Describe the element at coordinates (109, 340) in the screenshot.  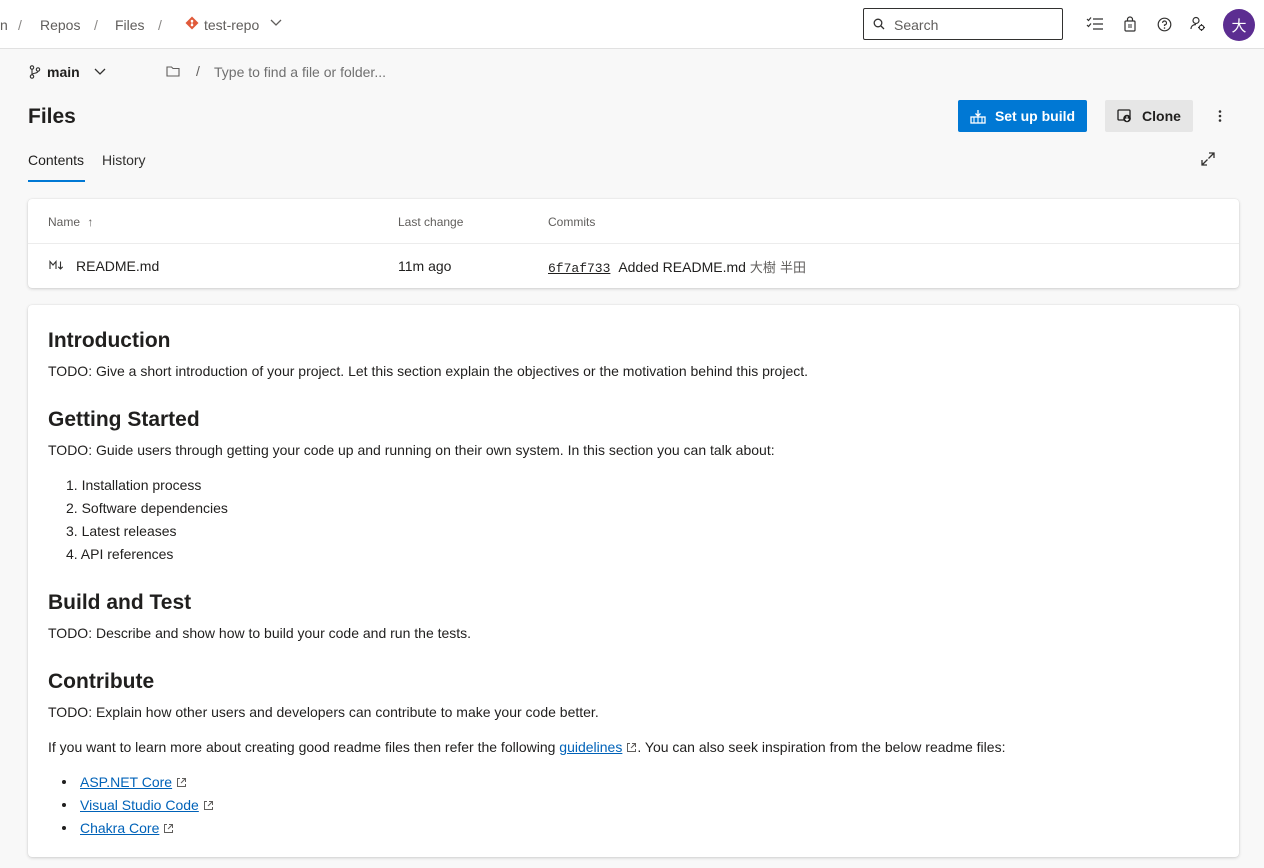
I see `readme-heading-introduction: Introduction` at that location.